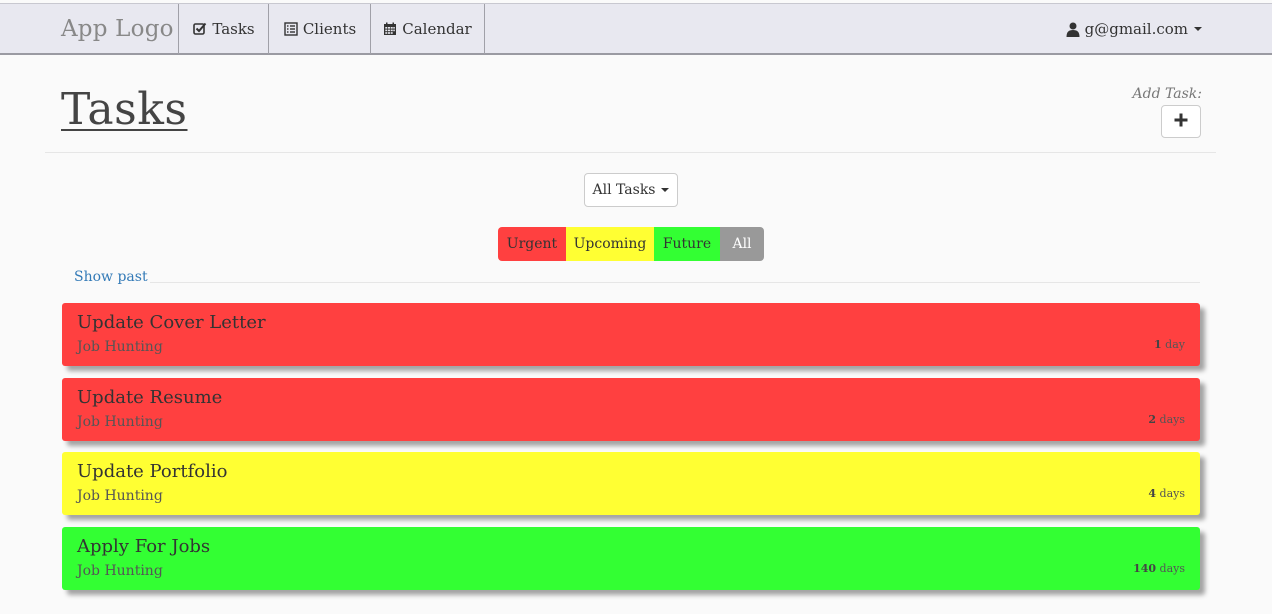 Image resolution: width=1272 pixels, height=614 pixels. Describe the element at coordinates (233, 29) in the screenshot. I see `nav-tasks-label: Tasks` at that location.